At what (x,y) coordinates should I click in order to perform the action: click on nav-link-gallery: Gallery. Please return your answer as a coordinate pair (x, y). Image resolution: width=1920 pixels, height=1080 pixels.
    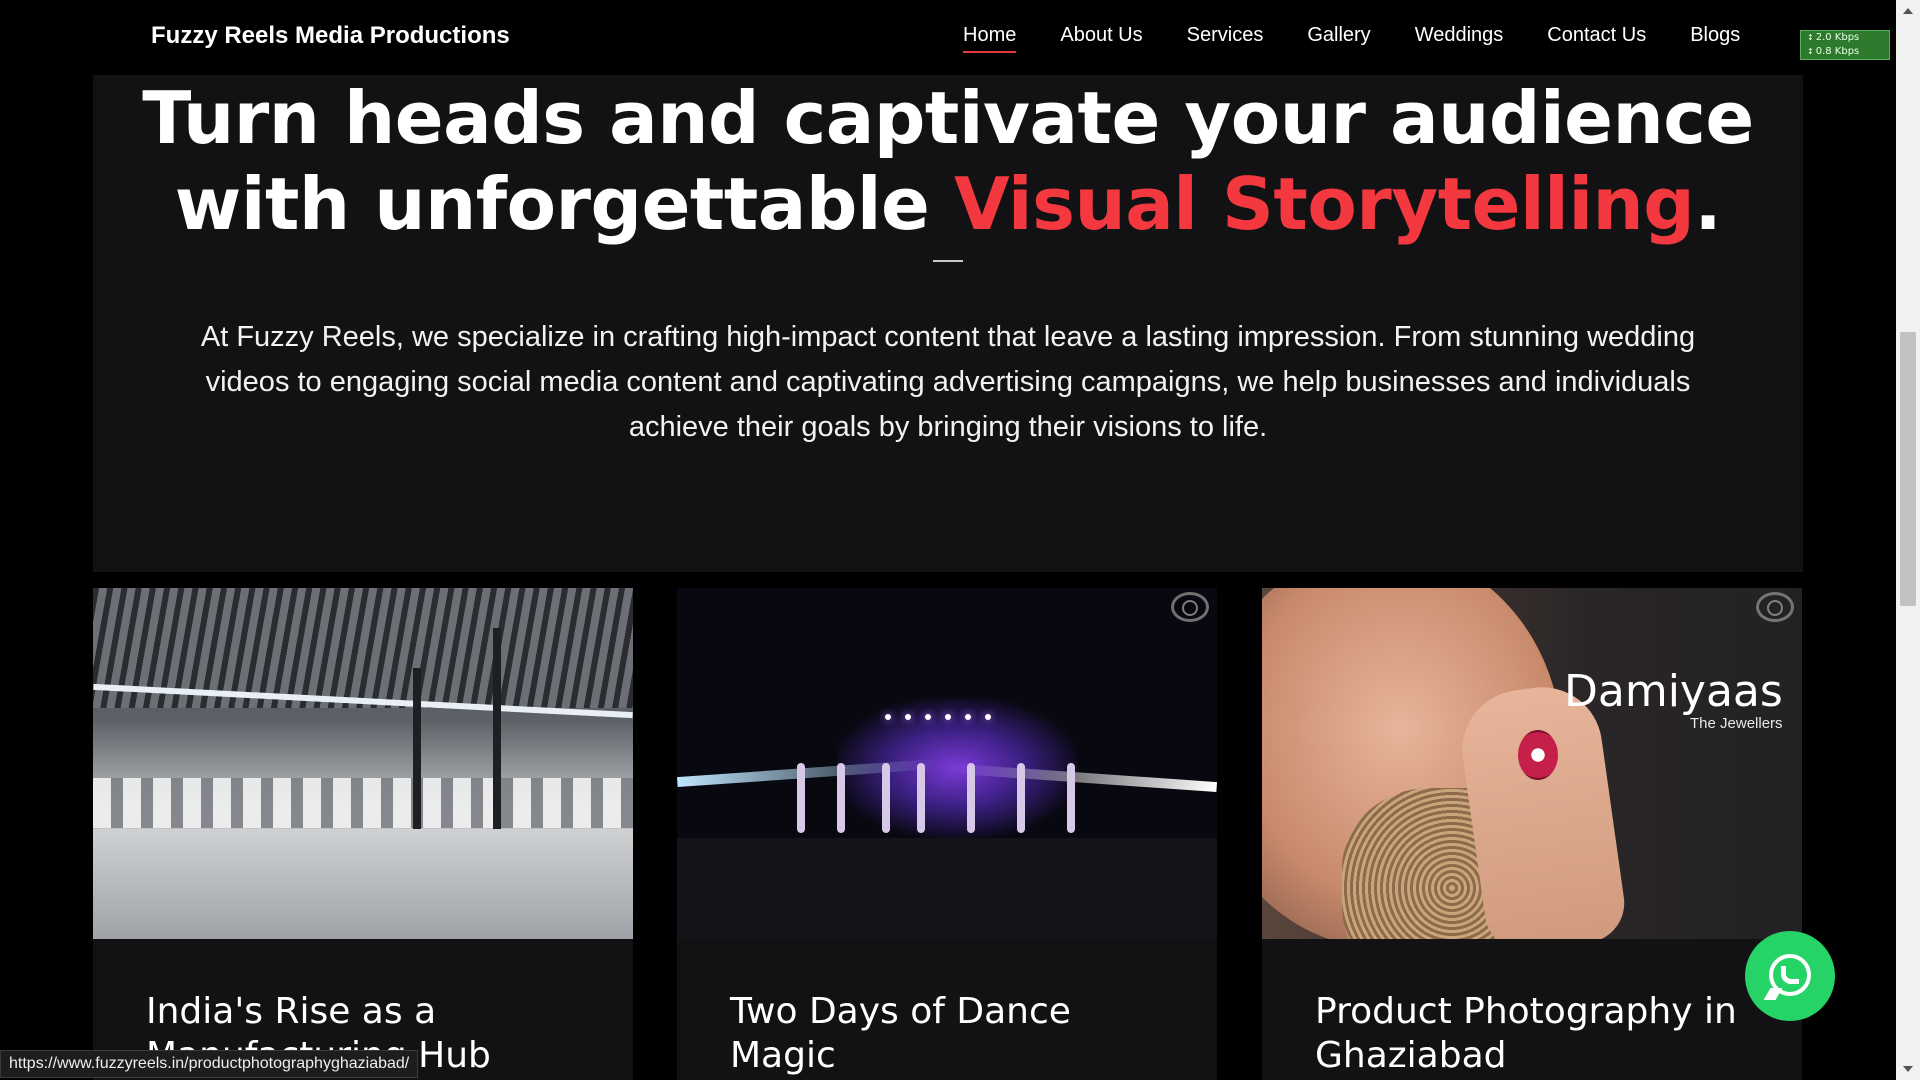
    Looking at the image, I should click on (1338, 38).